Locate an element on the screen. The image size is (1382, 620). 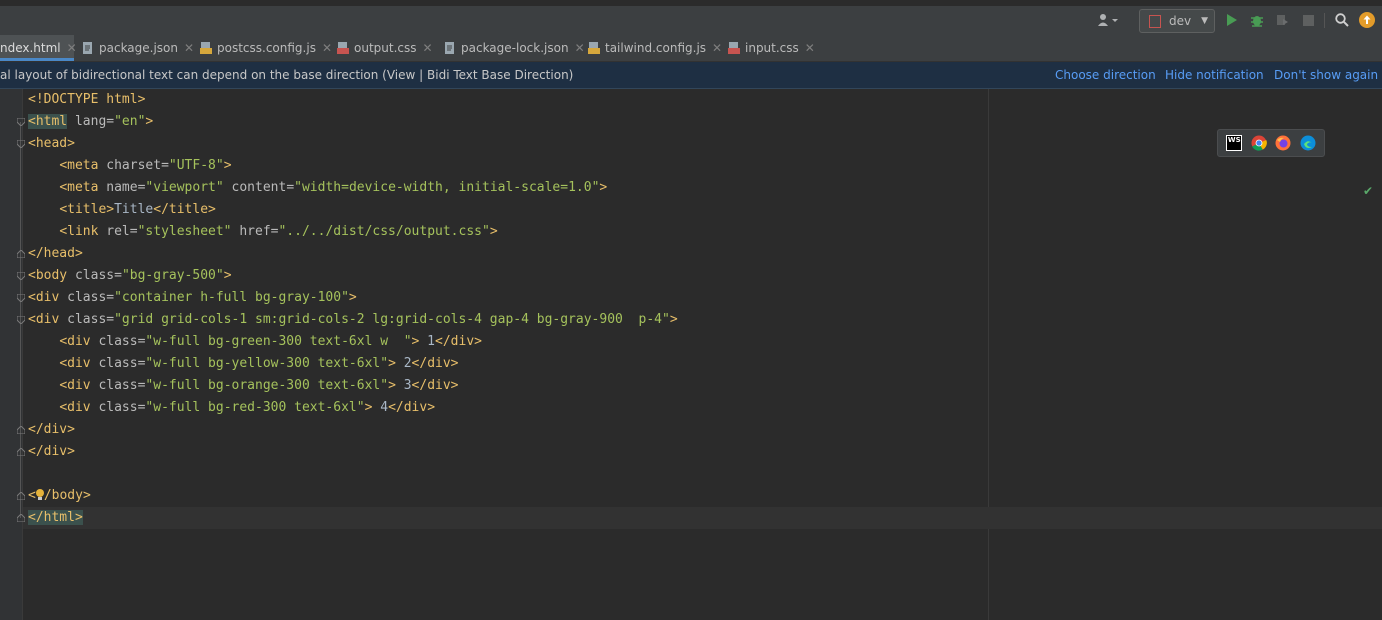
dont-show-again-link: Don't show again is located at coordinates (1326, 75).